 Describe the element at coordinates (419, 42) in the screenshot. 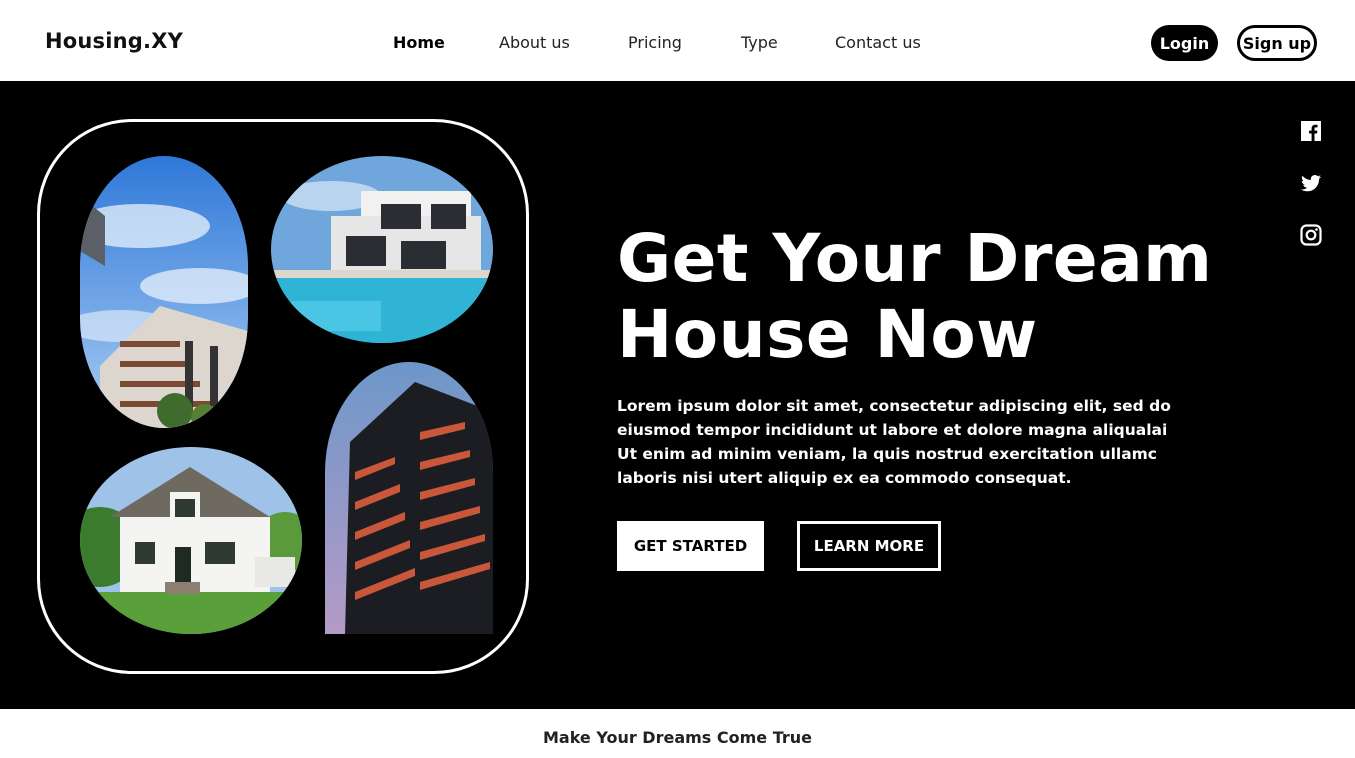

I see `nav-home: Home` at that location.